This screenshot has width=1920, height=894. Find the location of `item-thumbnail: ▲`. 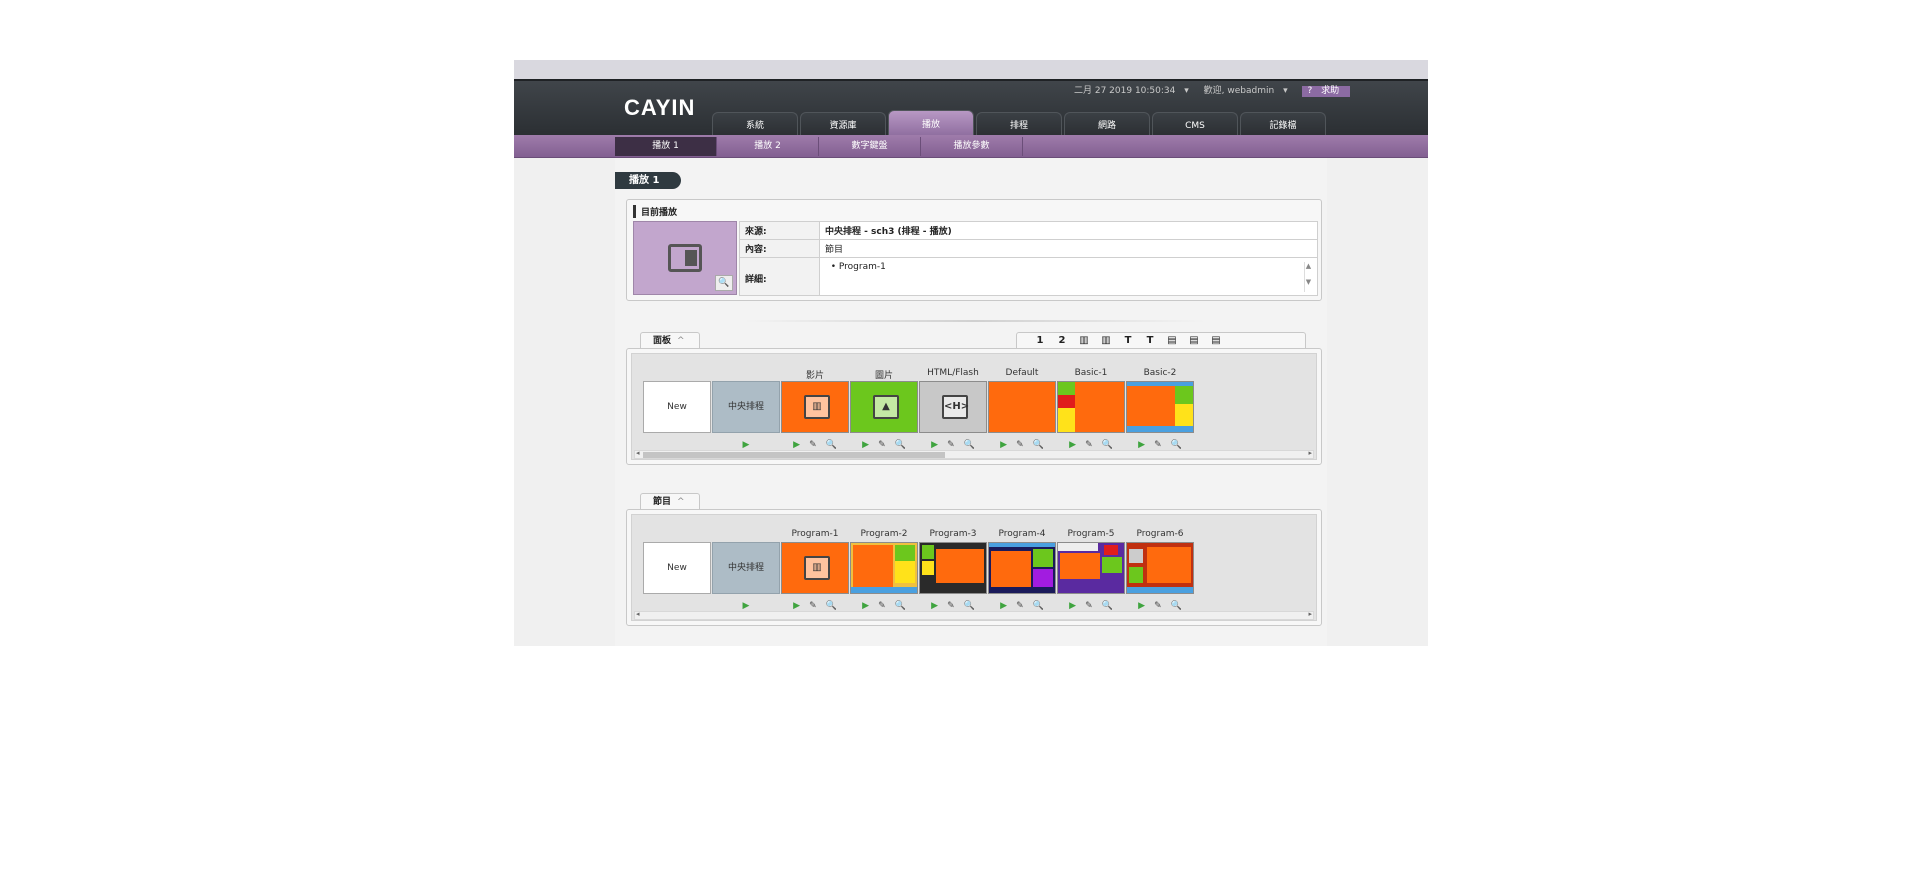

item-thumbnail: ▲ is located at coordinates (884, 407).